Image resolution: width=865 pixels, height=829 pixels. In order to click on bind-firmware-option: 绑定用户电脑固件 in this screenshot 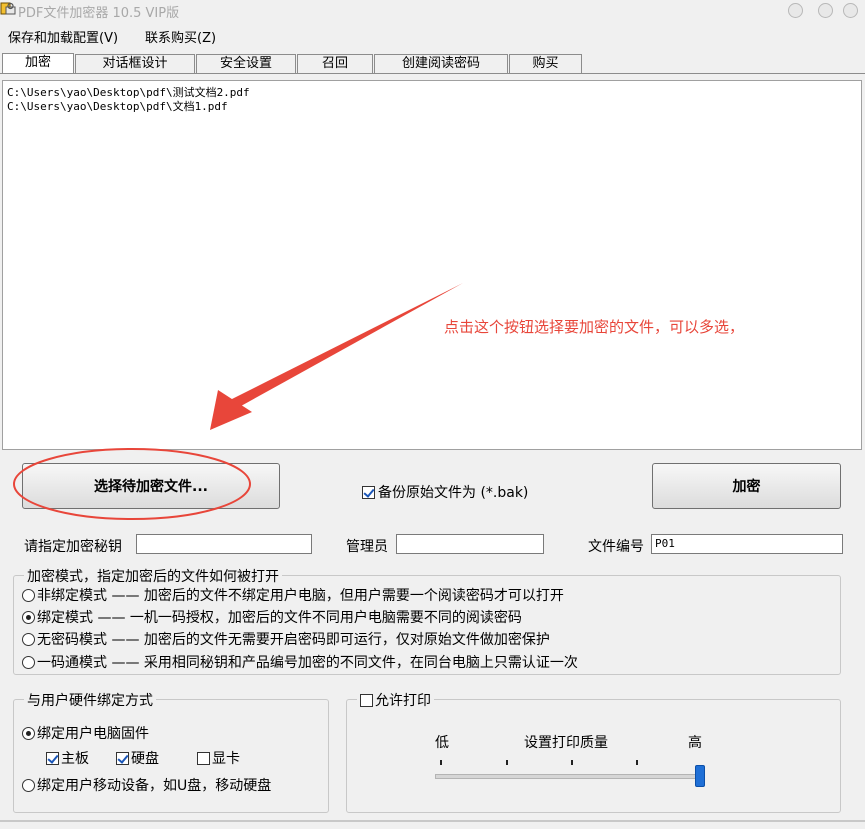, I will do `click(85, 733)`.